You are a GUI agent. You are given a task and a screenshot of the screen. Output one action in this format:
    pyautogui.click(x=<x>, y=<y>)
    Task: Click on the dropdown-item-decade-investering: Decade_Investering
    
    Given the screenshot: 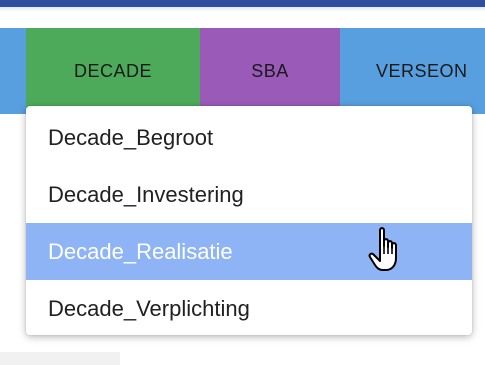 What is the action you would take?
    pyautogui.click(x=249, y=194)
    